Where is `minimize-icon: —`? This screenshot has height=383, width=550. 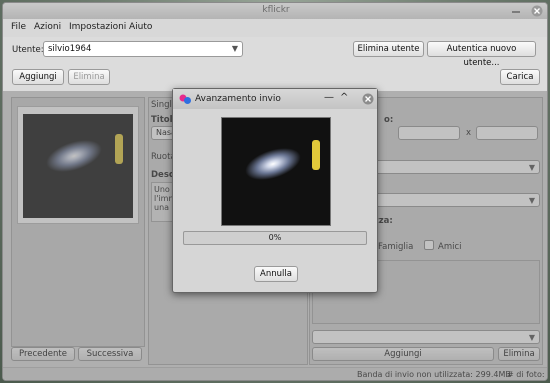 minimize-icon: — is located at coordinates (329, 97).